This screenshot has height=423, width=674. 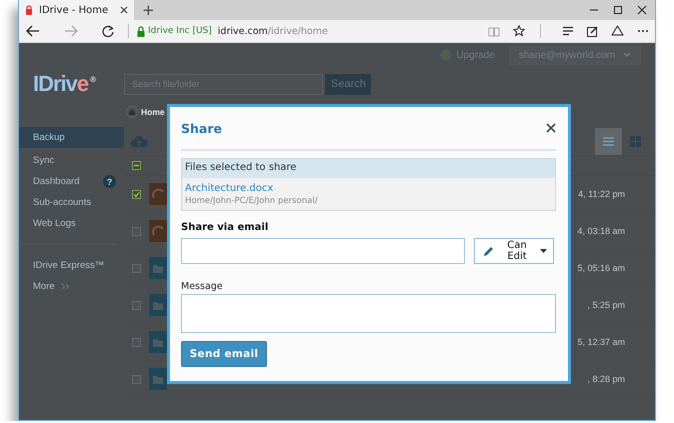 I want to click on refresh-icon, so click(x=108, y=31).